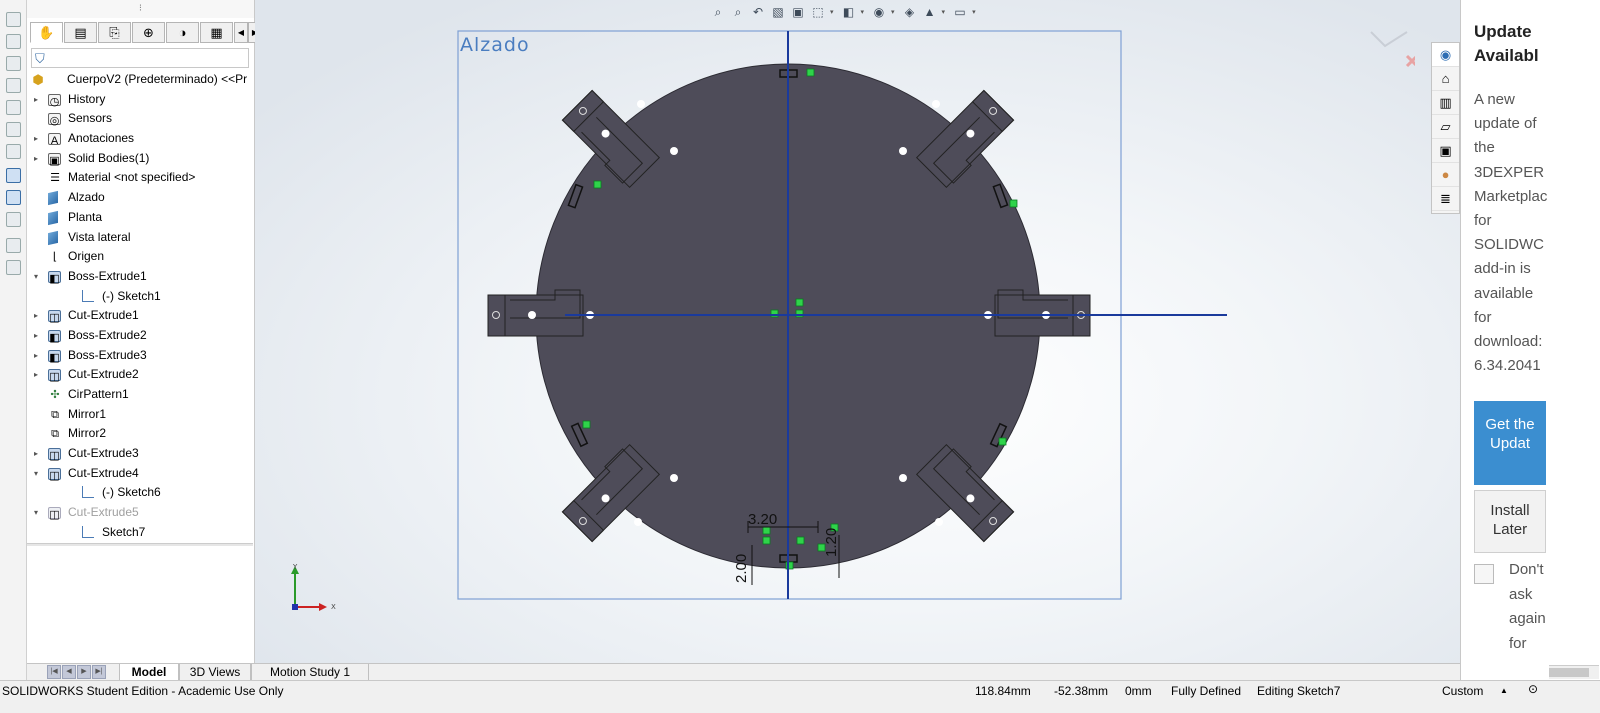 This screenshot has width=1600, height=713. I want to click on dont-ask-checkbox, so click(1484, 574).